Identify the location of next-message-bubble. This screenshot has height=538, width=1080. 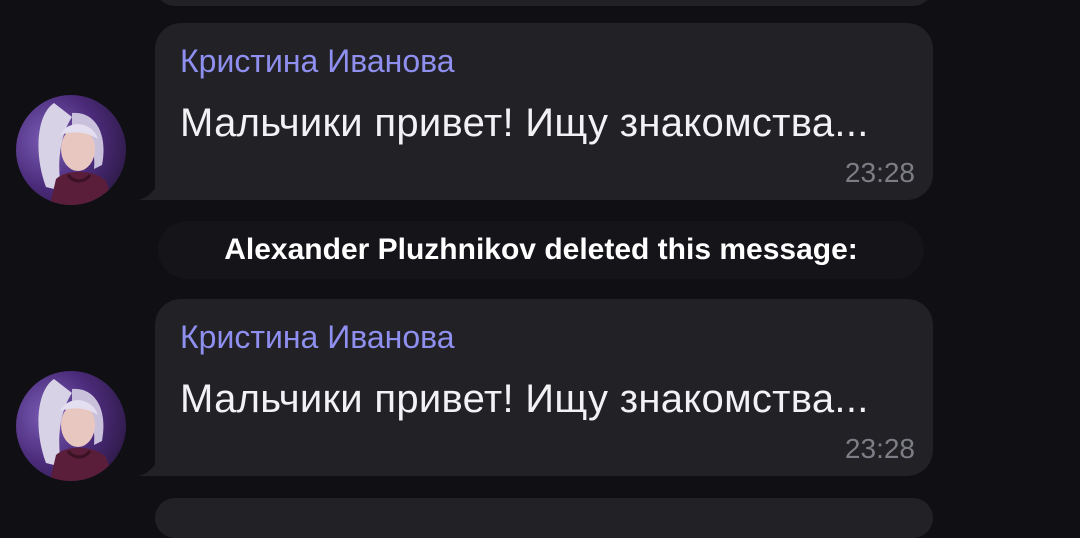
(544, 518).